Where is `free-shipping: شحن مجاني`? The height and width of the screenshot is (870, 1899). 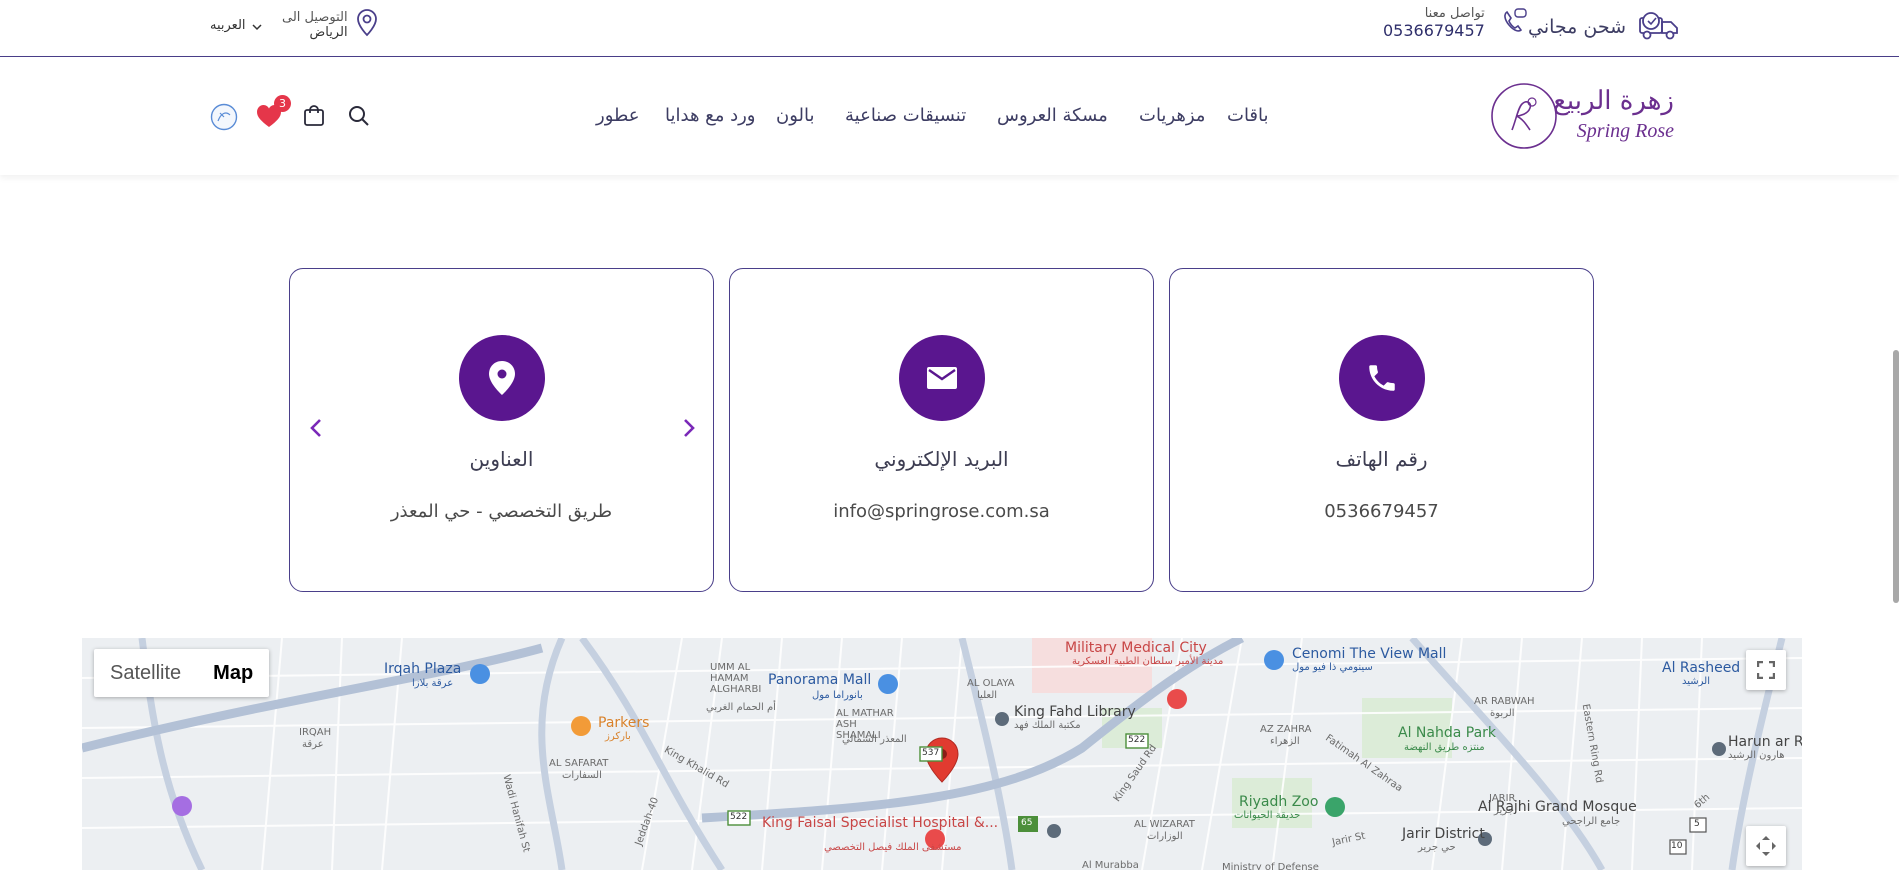 free-shipping: شحن مجاني is located at coordinates (1605, 27).